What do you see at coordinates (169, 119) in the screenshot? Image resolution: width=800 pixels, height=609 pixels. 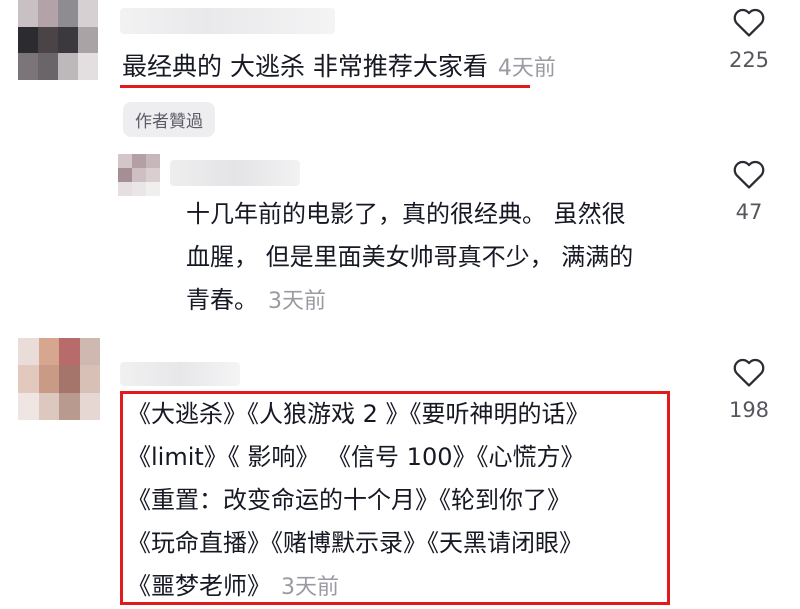 I see `author-liked-badge: 作者贊過` at bounding box center [169, 119].